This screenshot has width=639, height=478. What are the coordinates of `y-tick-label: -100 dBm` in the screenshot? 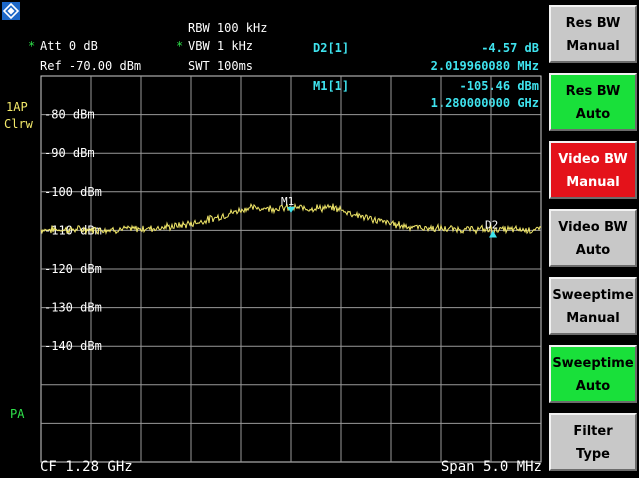 It's located at (73, 192).